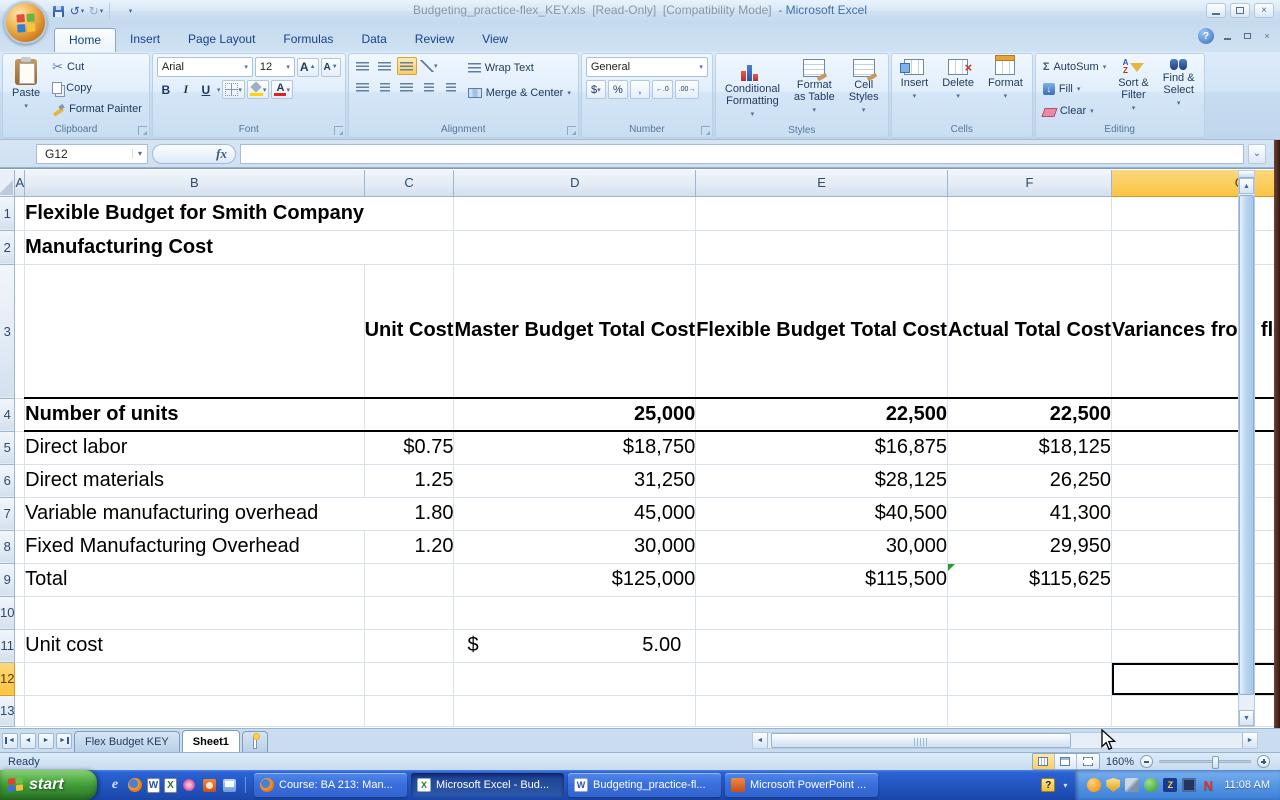 The image size is (1280, 800). I want to click on cell-d5: $18,750, so click(575, 448).